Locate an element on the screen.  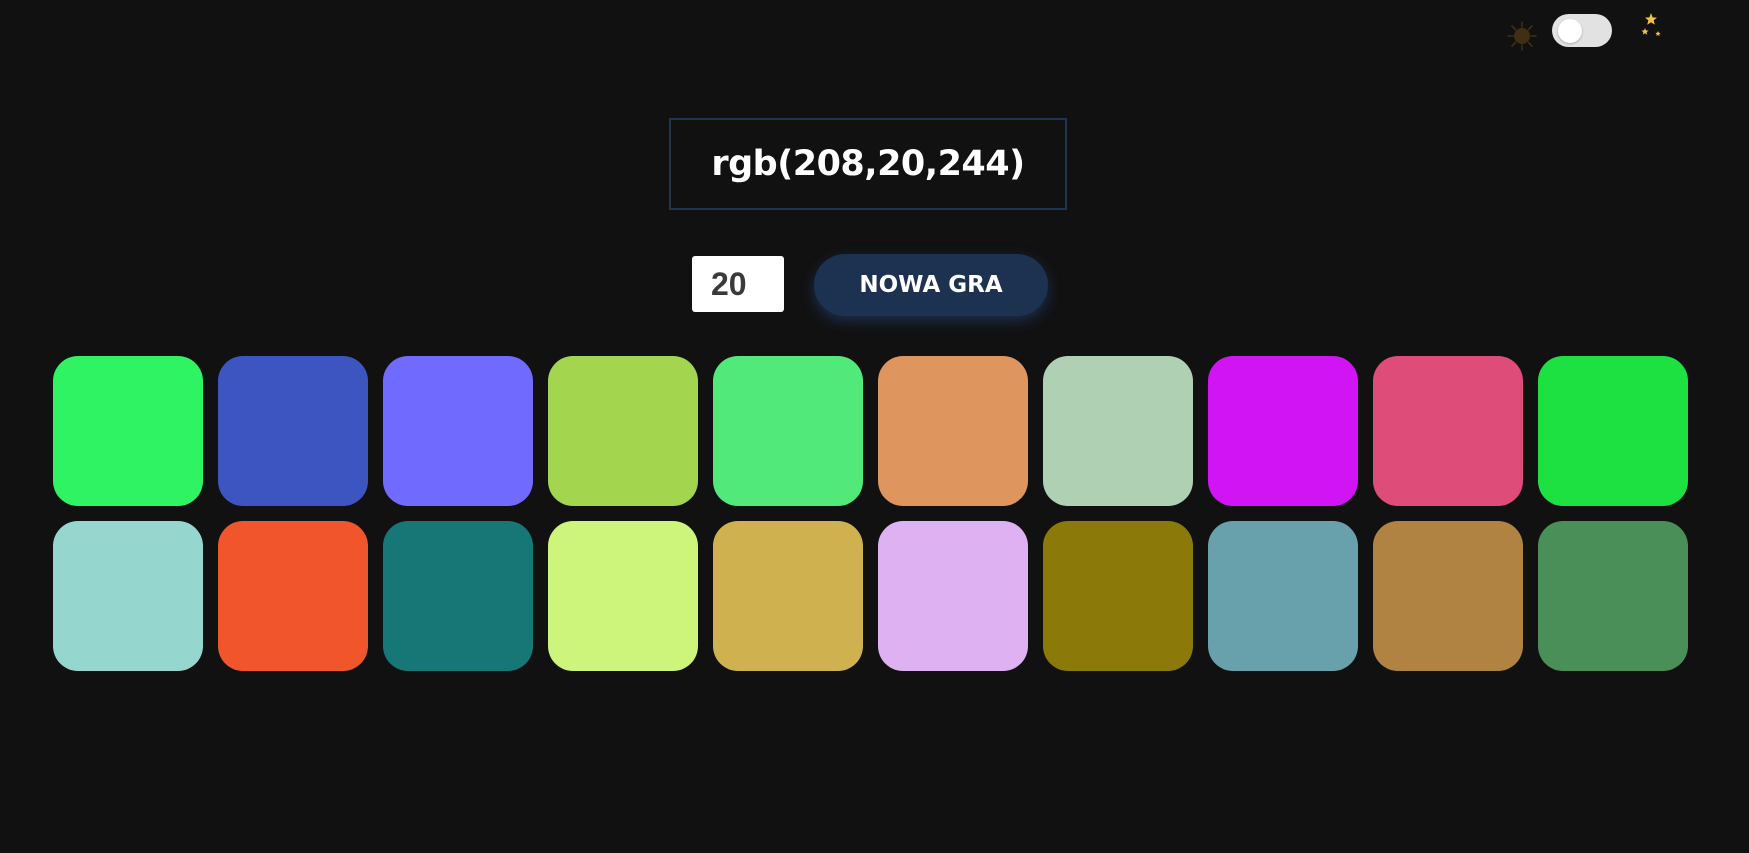
target-color-text: rgb(208,20,244) is located at coordinates (868, 164).